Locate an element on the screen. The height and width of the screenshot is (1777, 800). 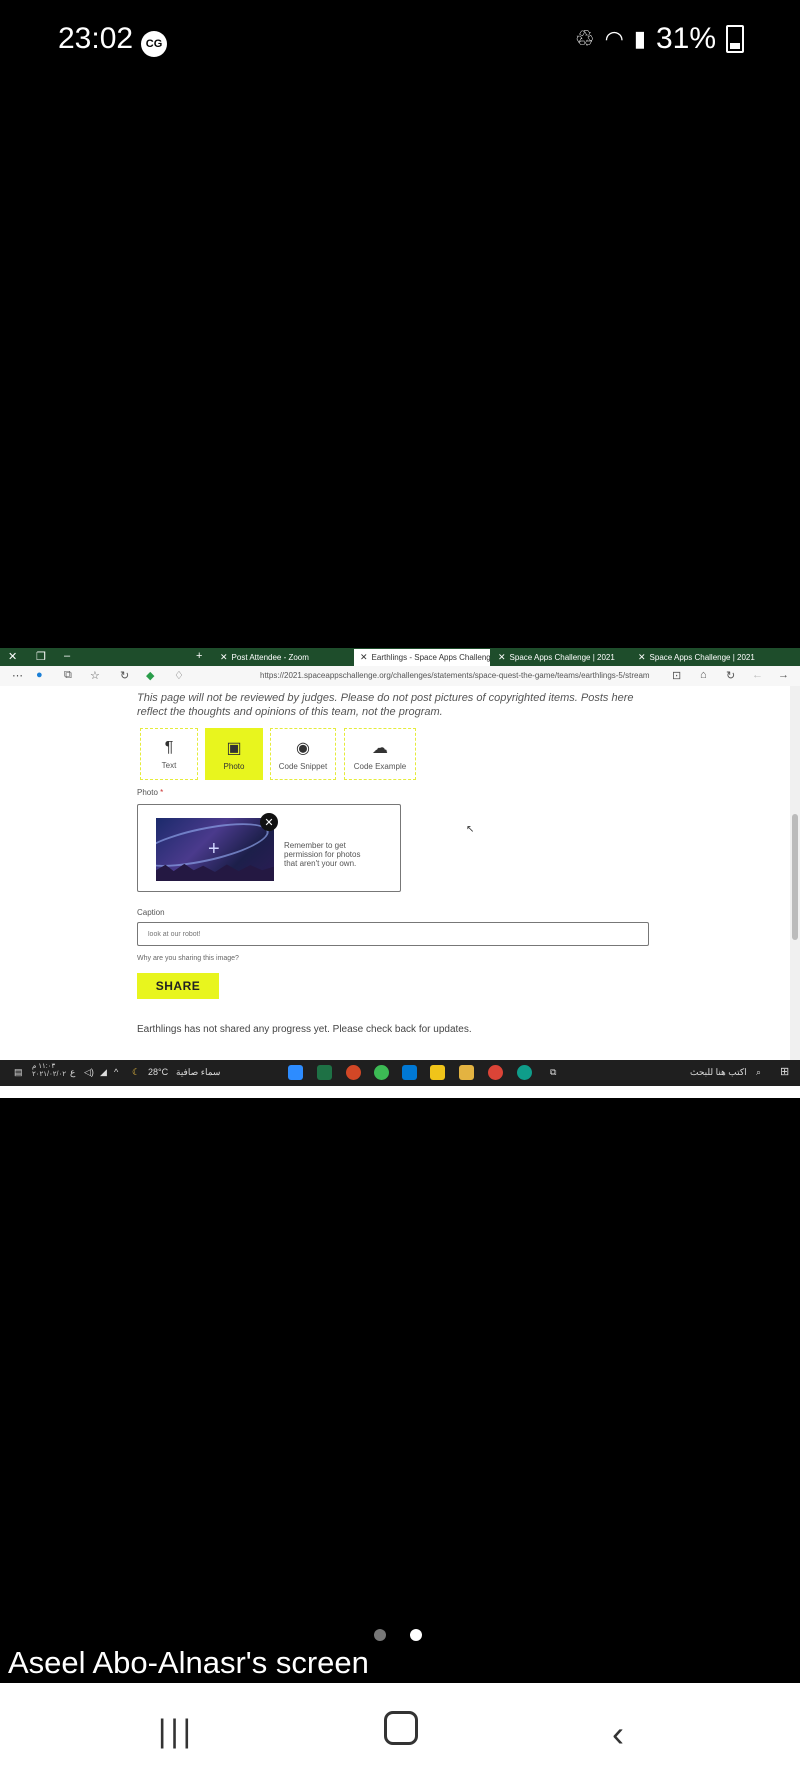
photo-label: Photo * is located at coordinates (150, 792).